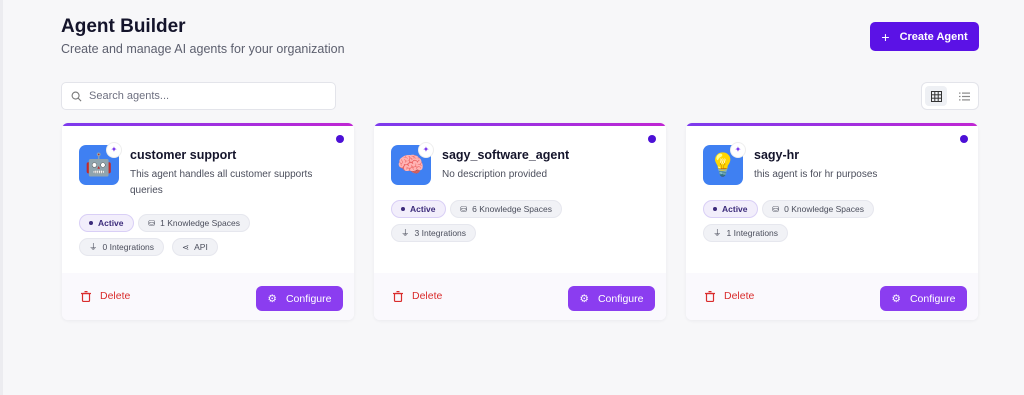 Image resolution: width=1024 pixels, height=395 pixels. What do you see at coordinates (440, 233) in the screenshot?
I see `integrations-label: 3 Integrations` at bounding box center [440, 233].